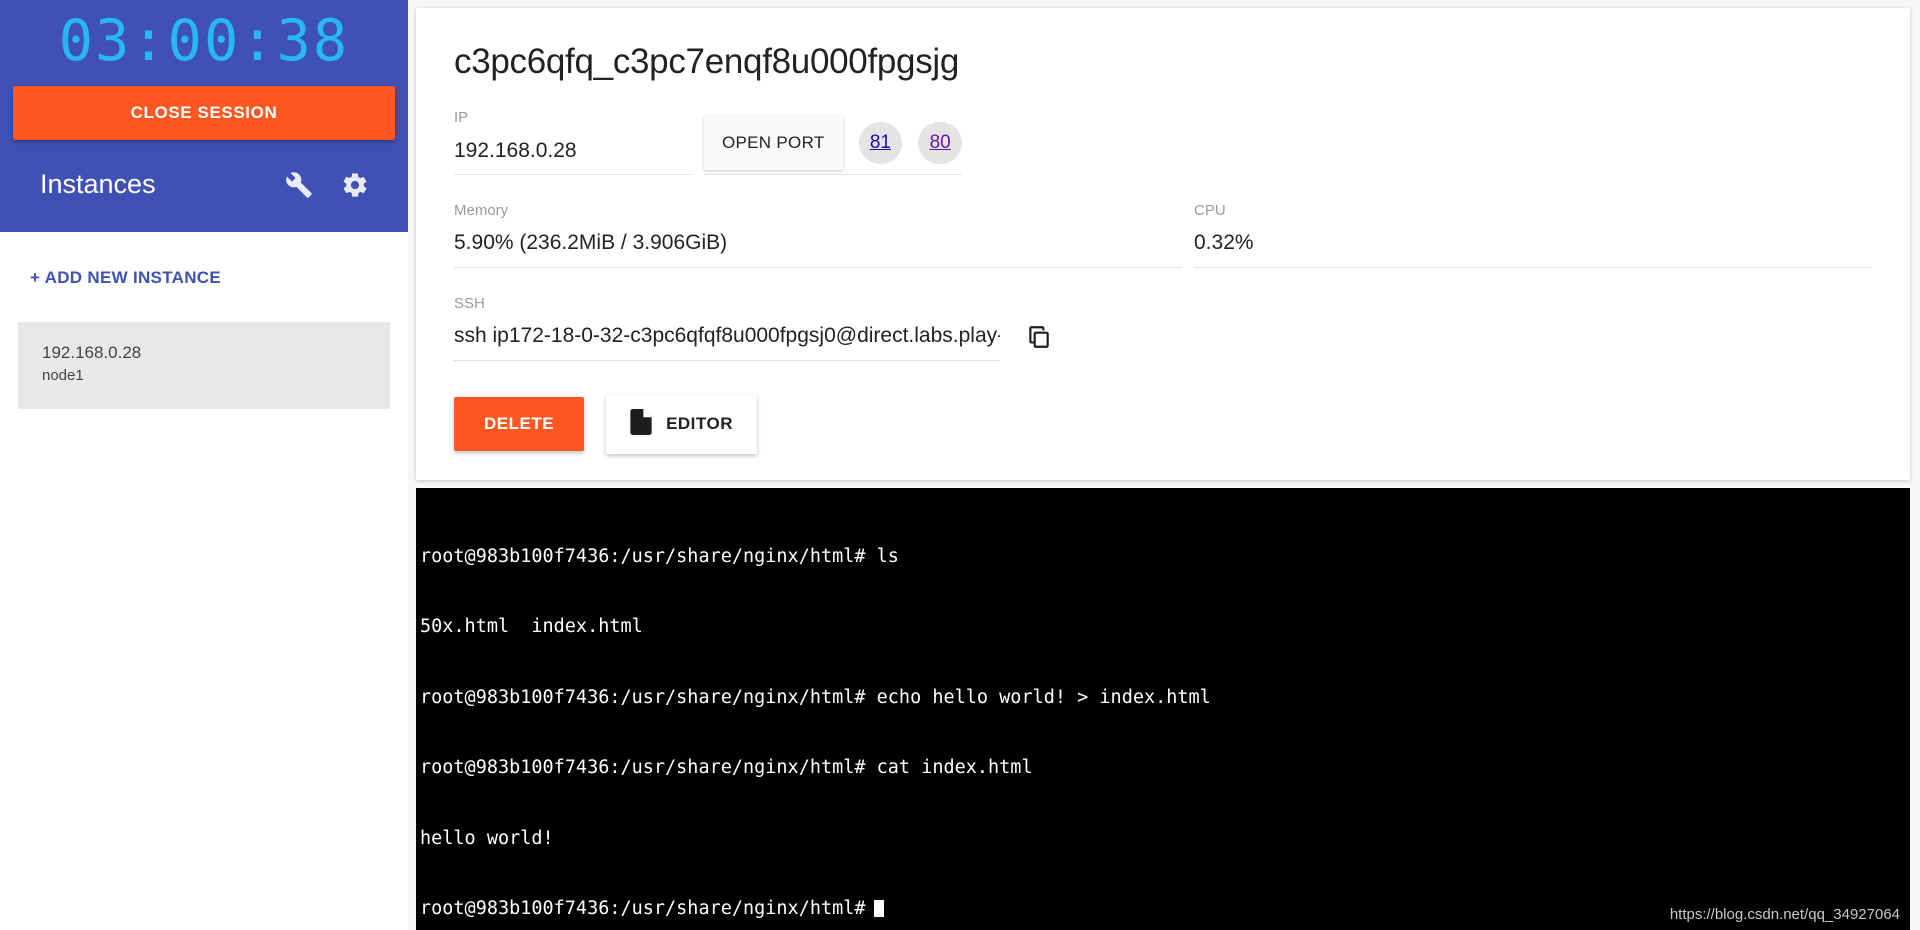 The width and height of the screenshot is (1920, 930). Describe the element at coordinates (355, 185) in the screenshot. I see `gear-icon` at that location.